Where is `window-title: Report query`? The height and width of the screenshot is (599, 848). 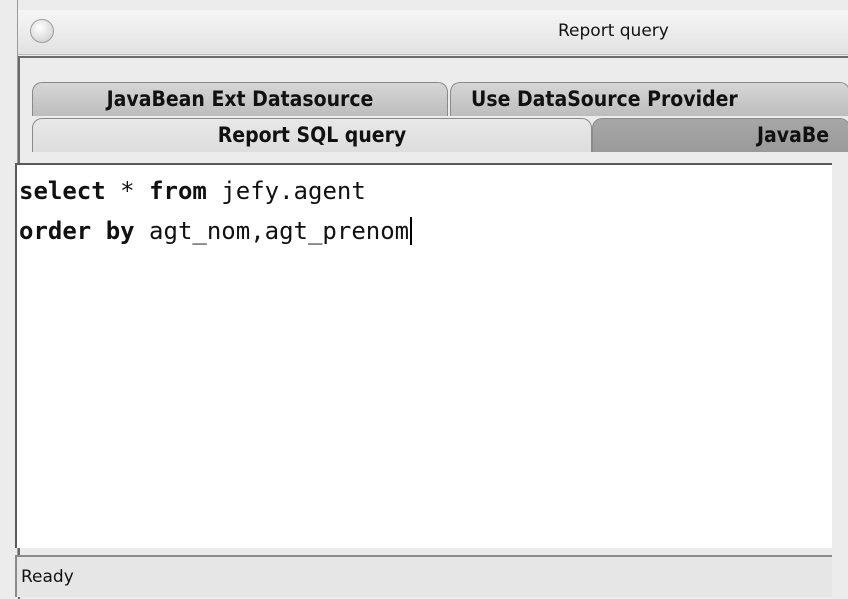 window-title: Report query is located at coordinates (613, 31).